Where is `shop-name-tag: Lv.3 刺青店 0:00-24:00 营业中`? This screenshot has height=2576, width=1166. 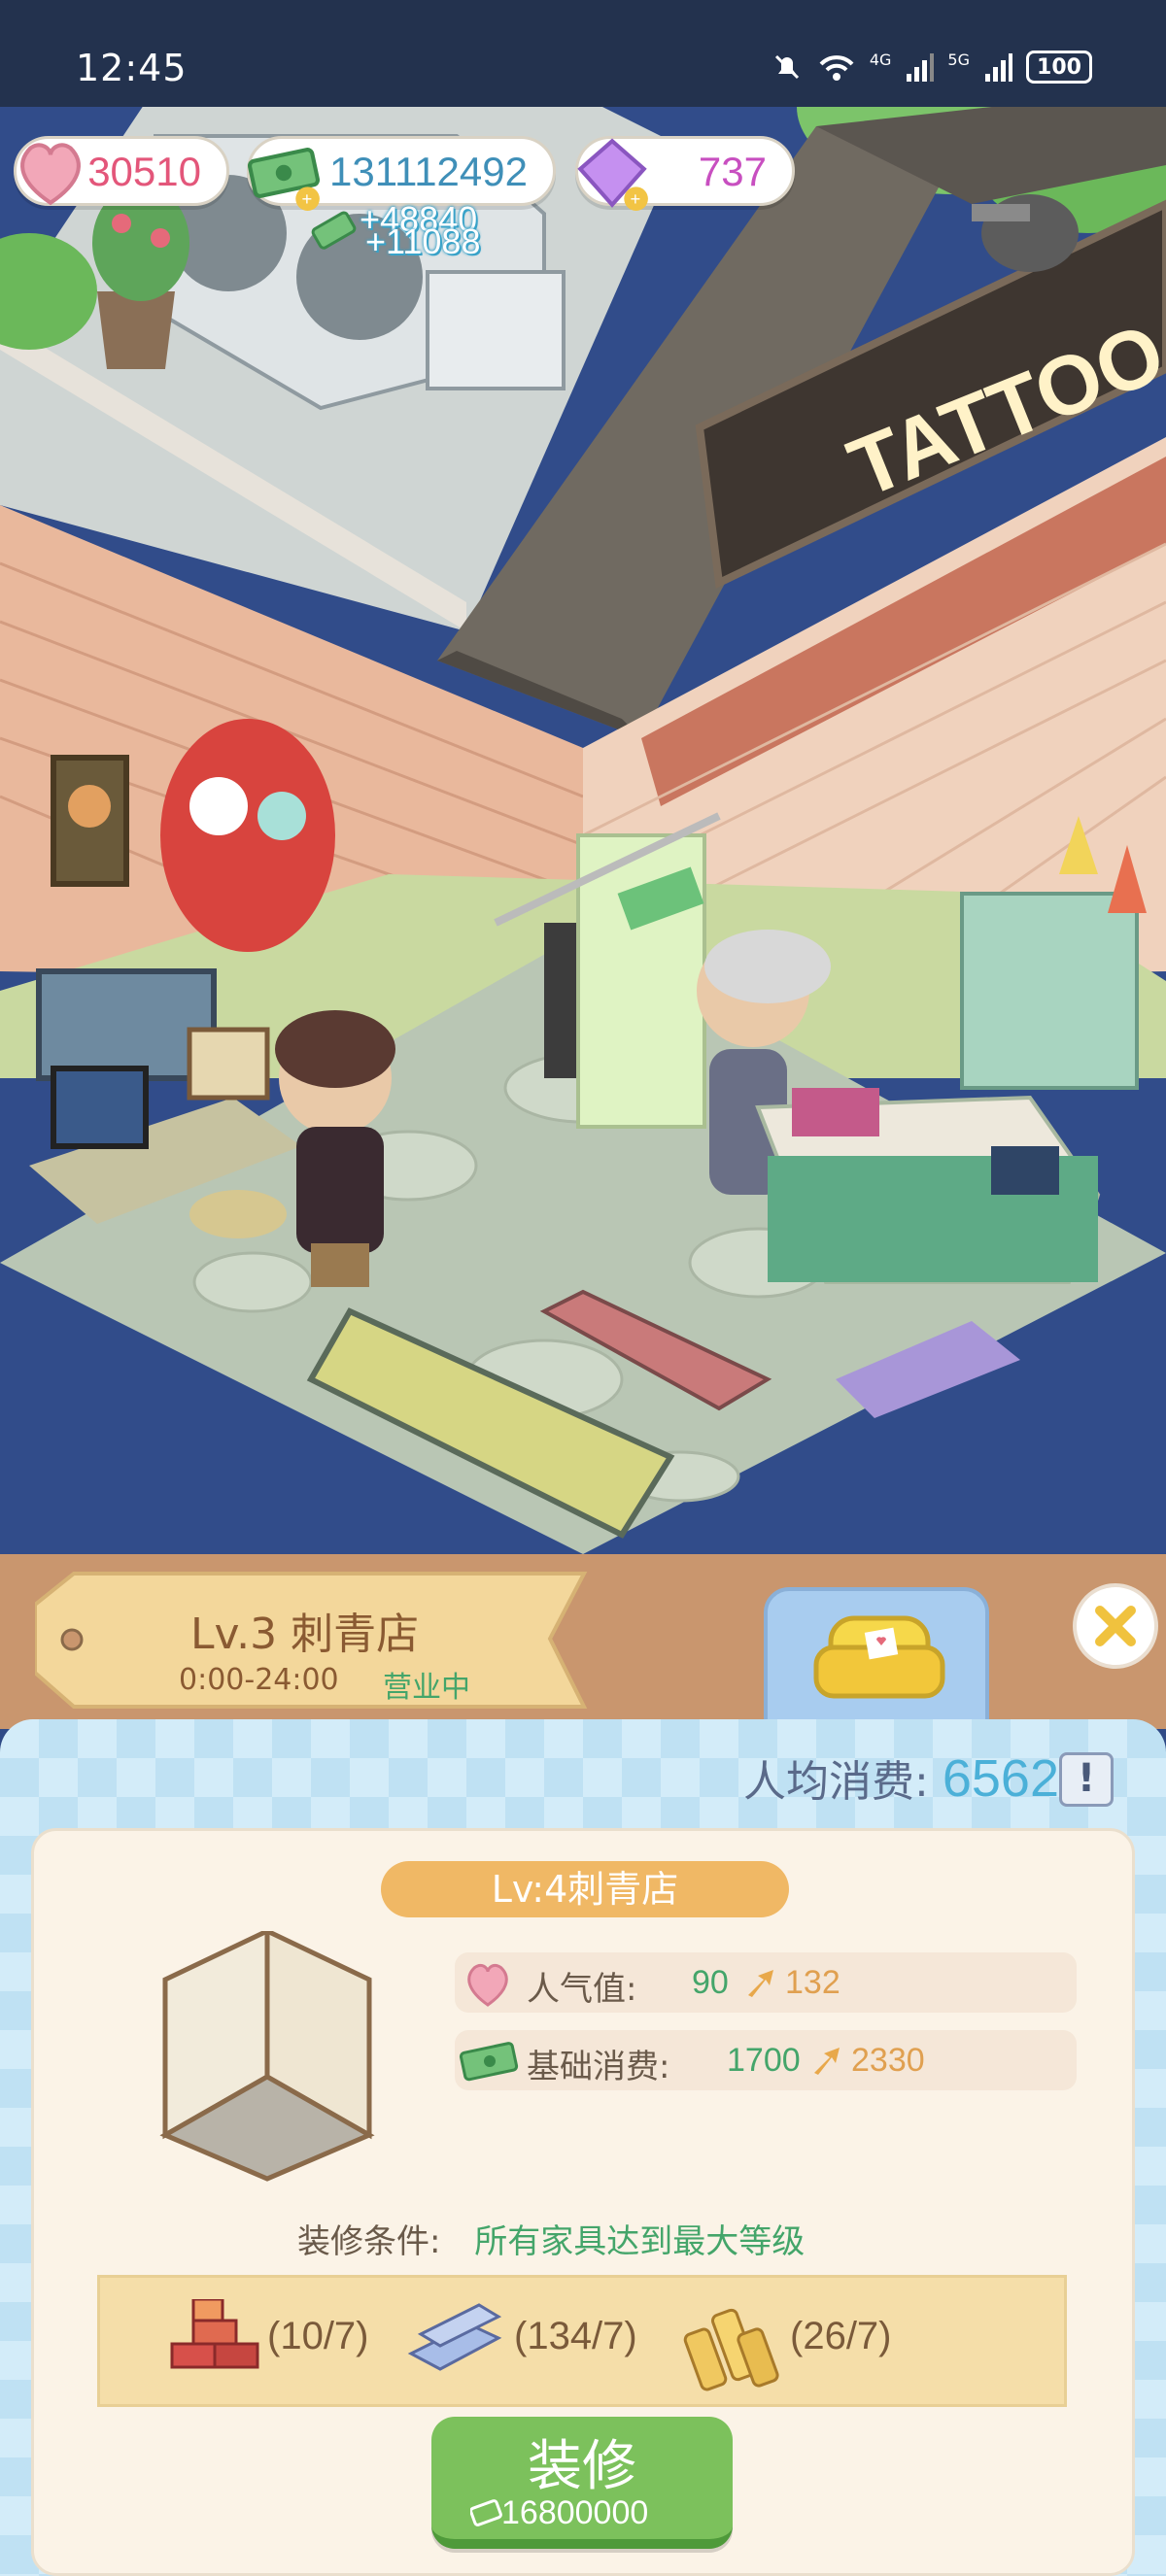
shop-name-tag: Lv.3 刺青店 0:00-24:00 营业中 is located at coordinates (312, 1639).